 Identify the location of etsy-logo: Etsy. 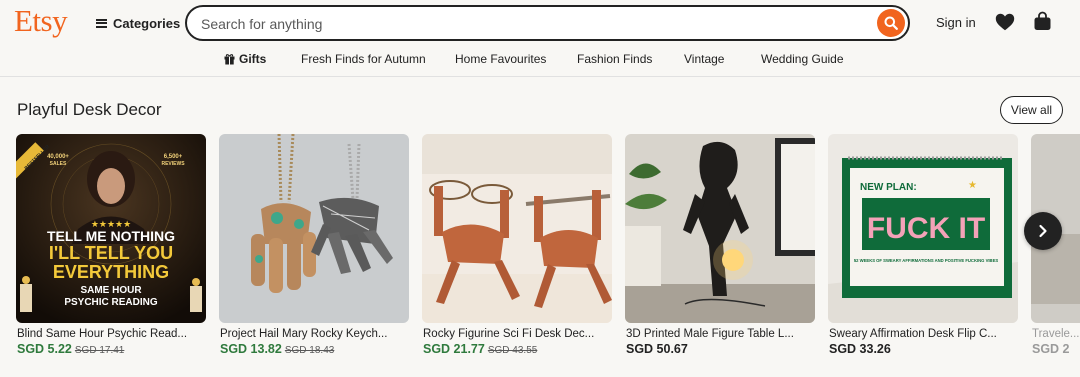
(41, 21).